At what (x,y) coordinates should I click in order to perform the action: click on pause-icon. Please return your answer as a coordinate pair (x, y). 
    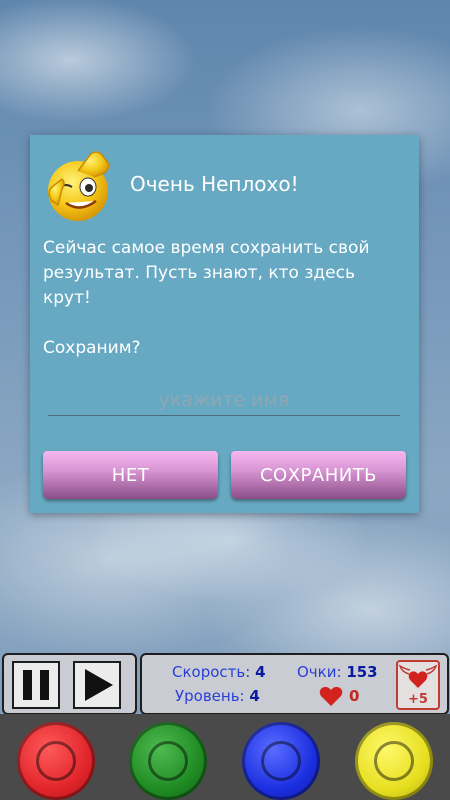
    Looking at the image, I should click on (36, 685).